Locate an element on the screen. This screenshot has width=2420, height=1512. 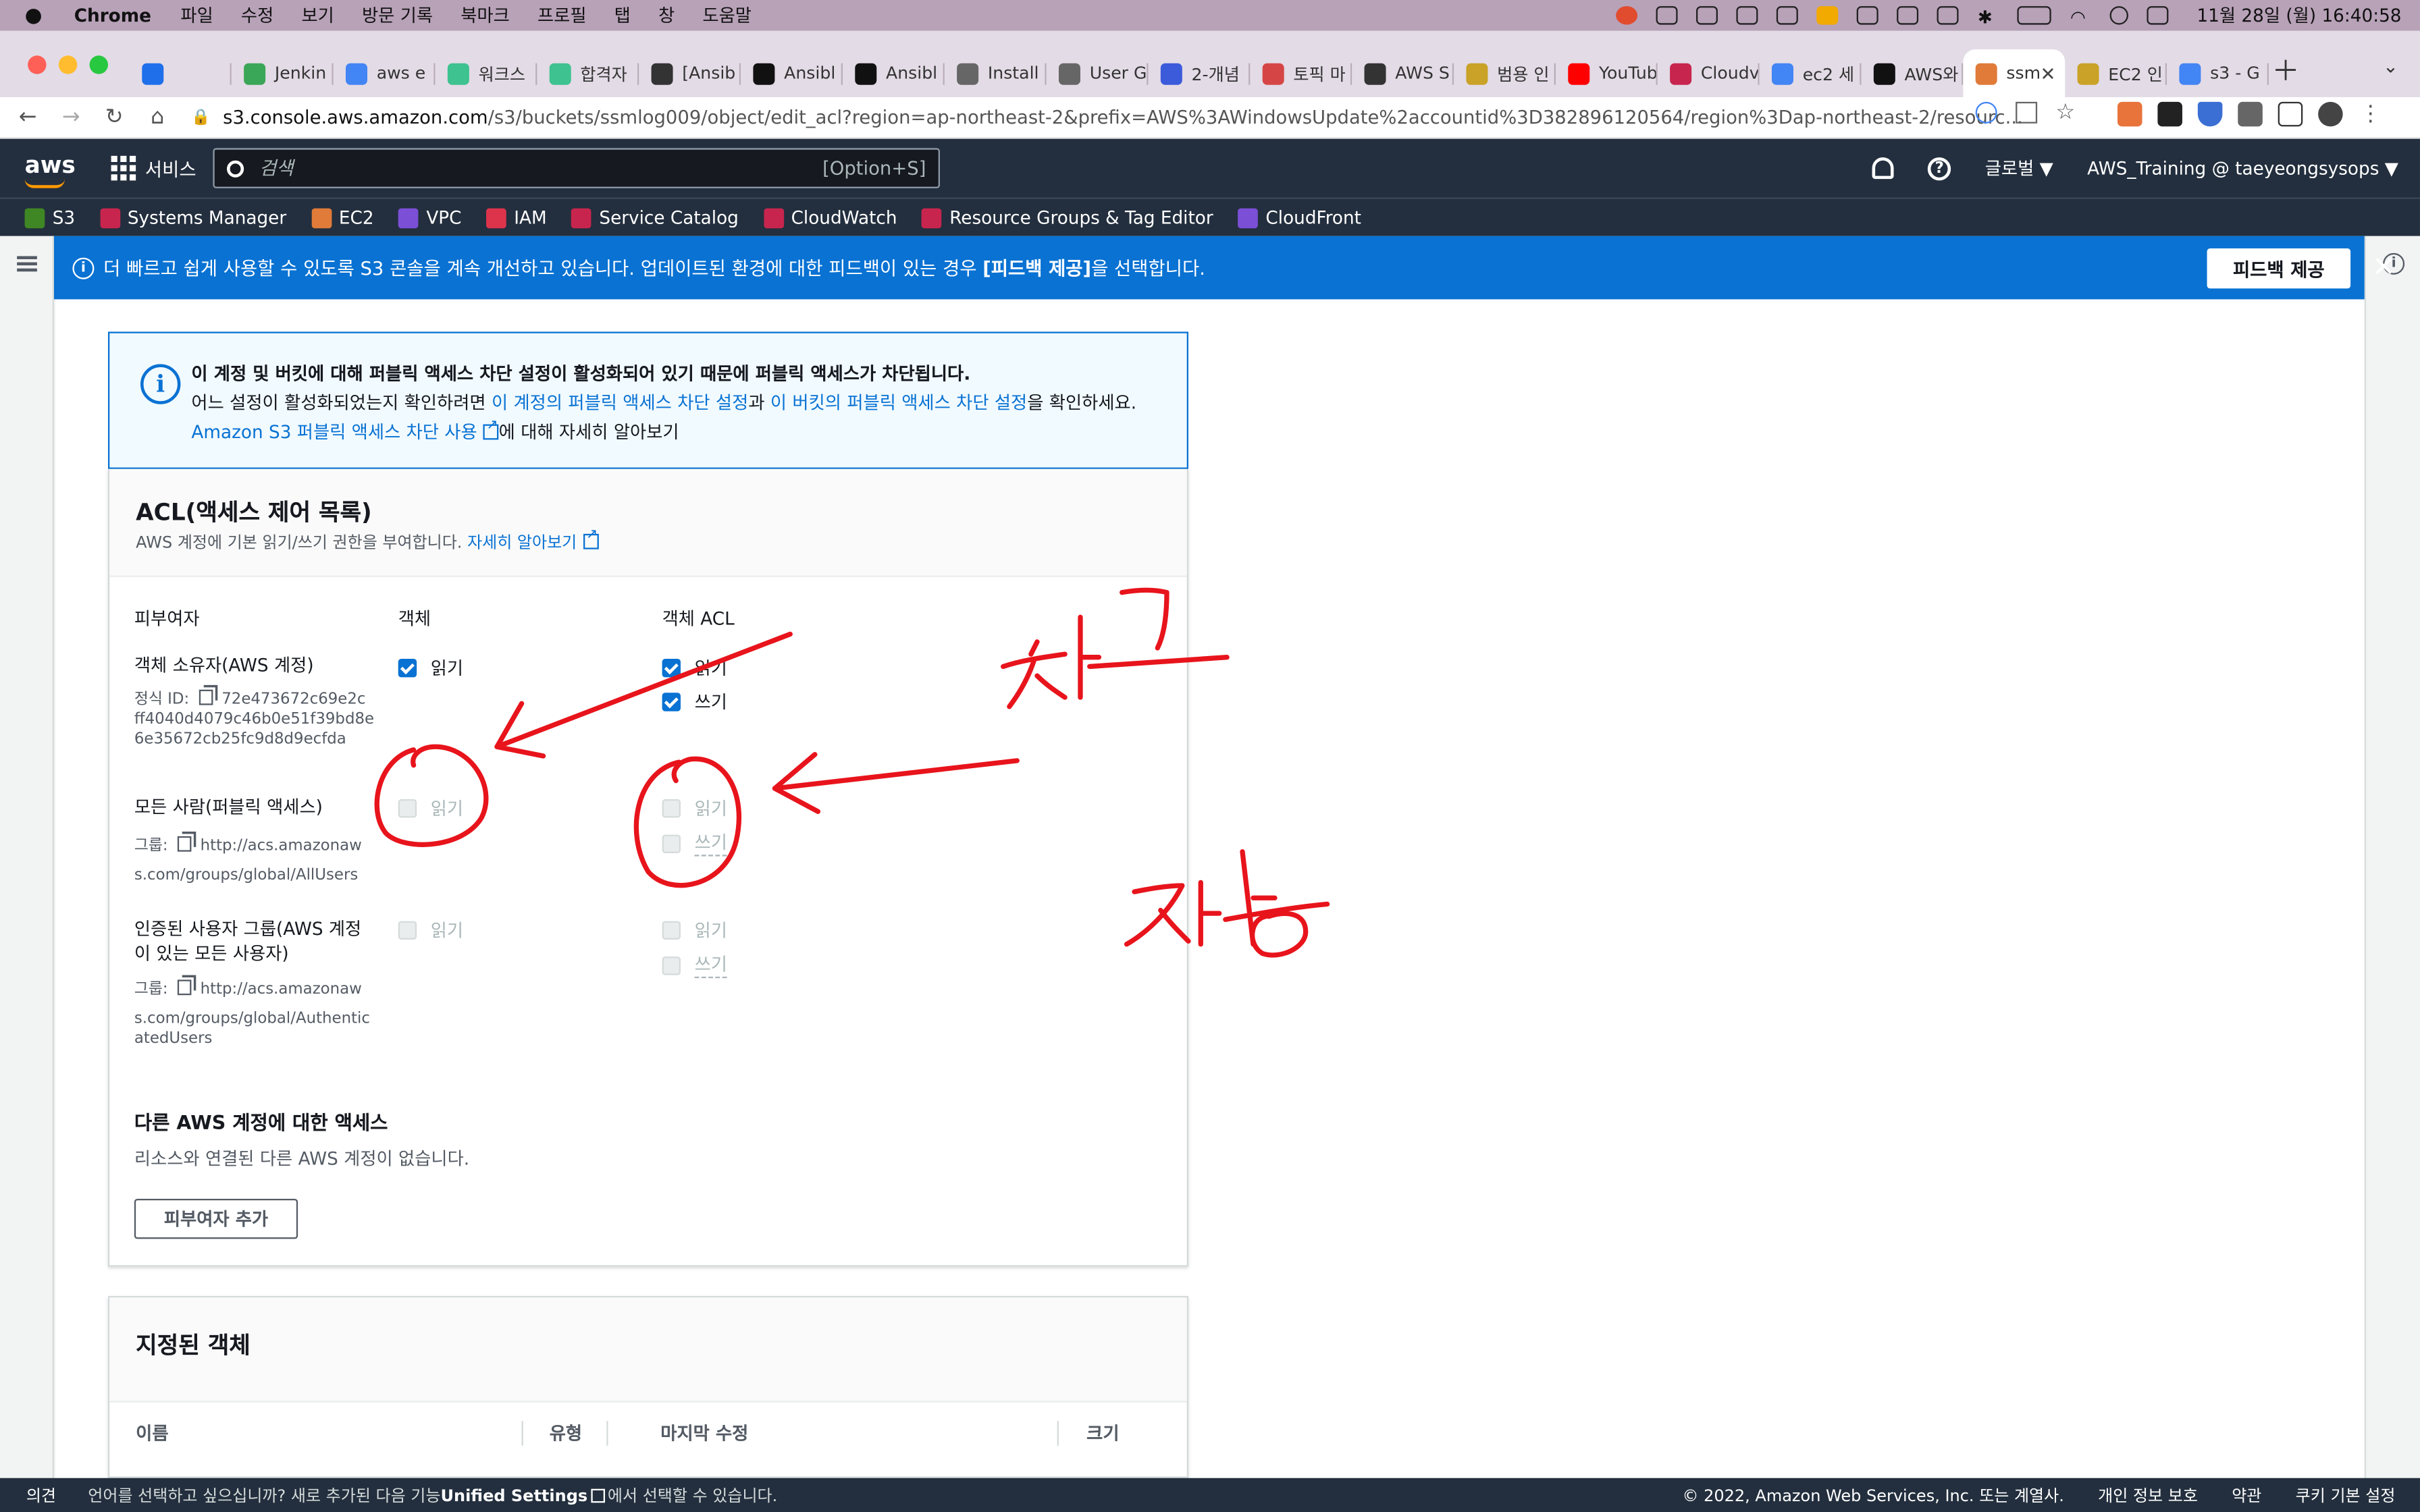
battery-icon is located at coordinates (2035, 15).